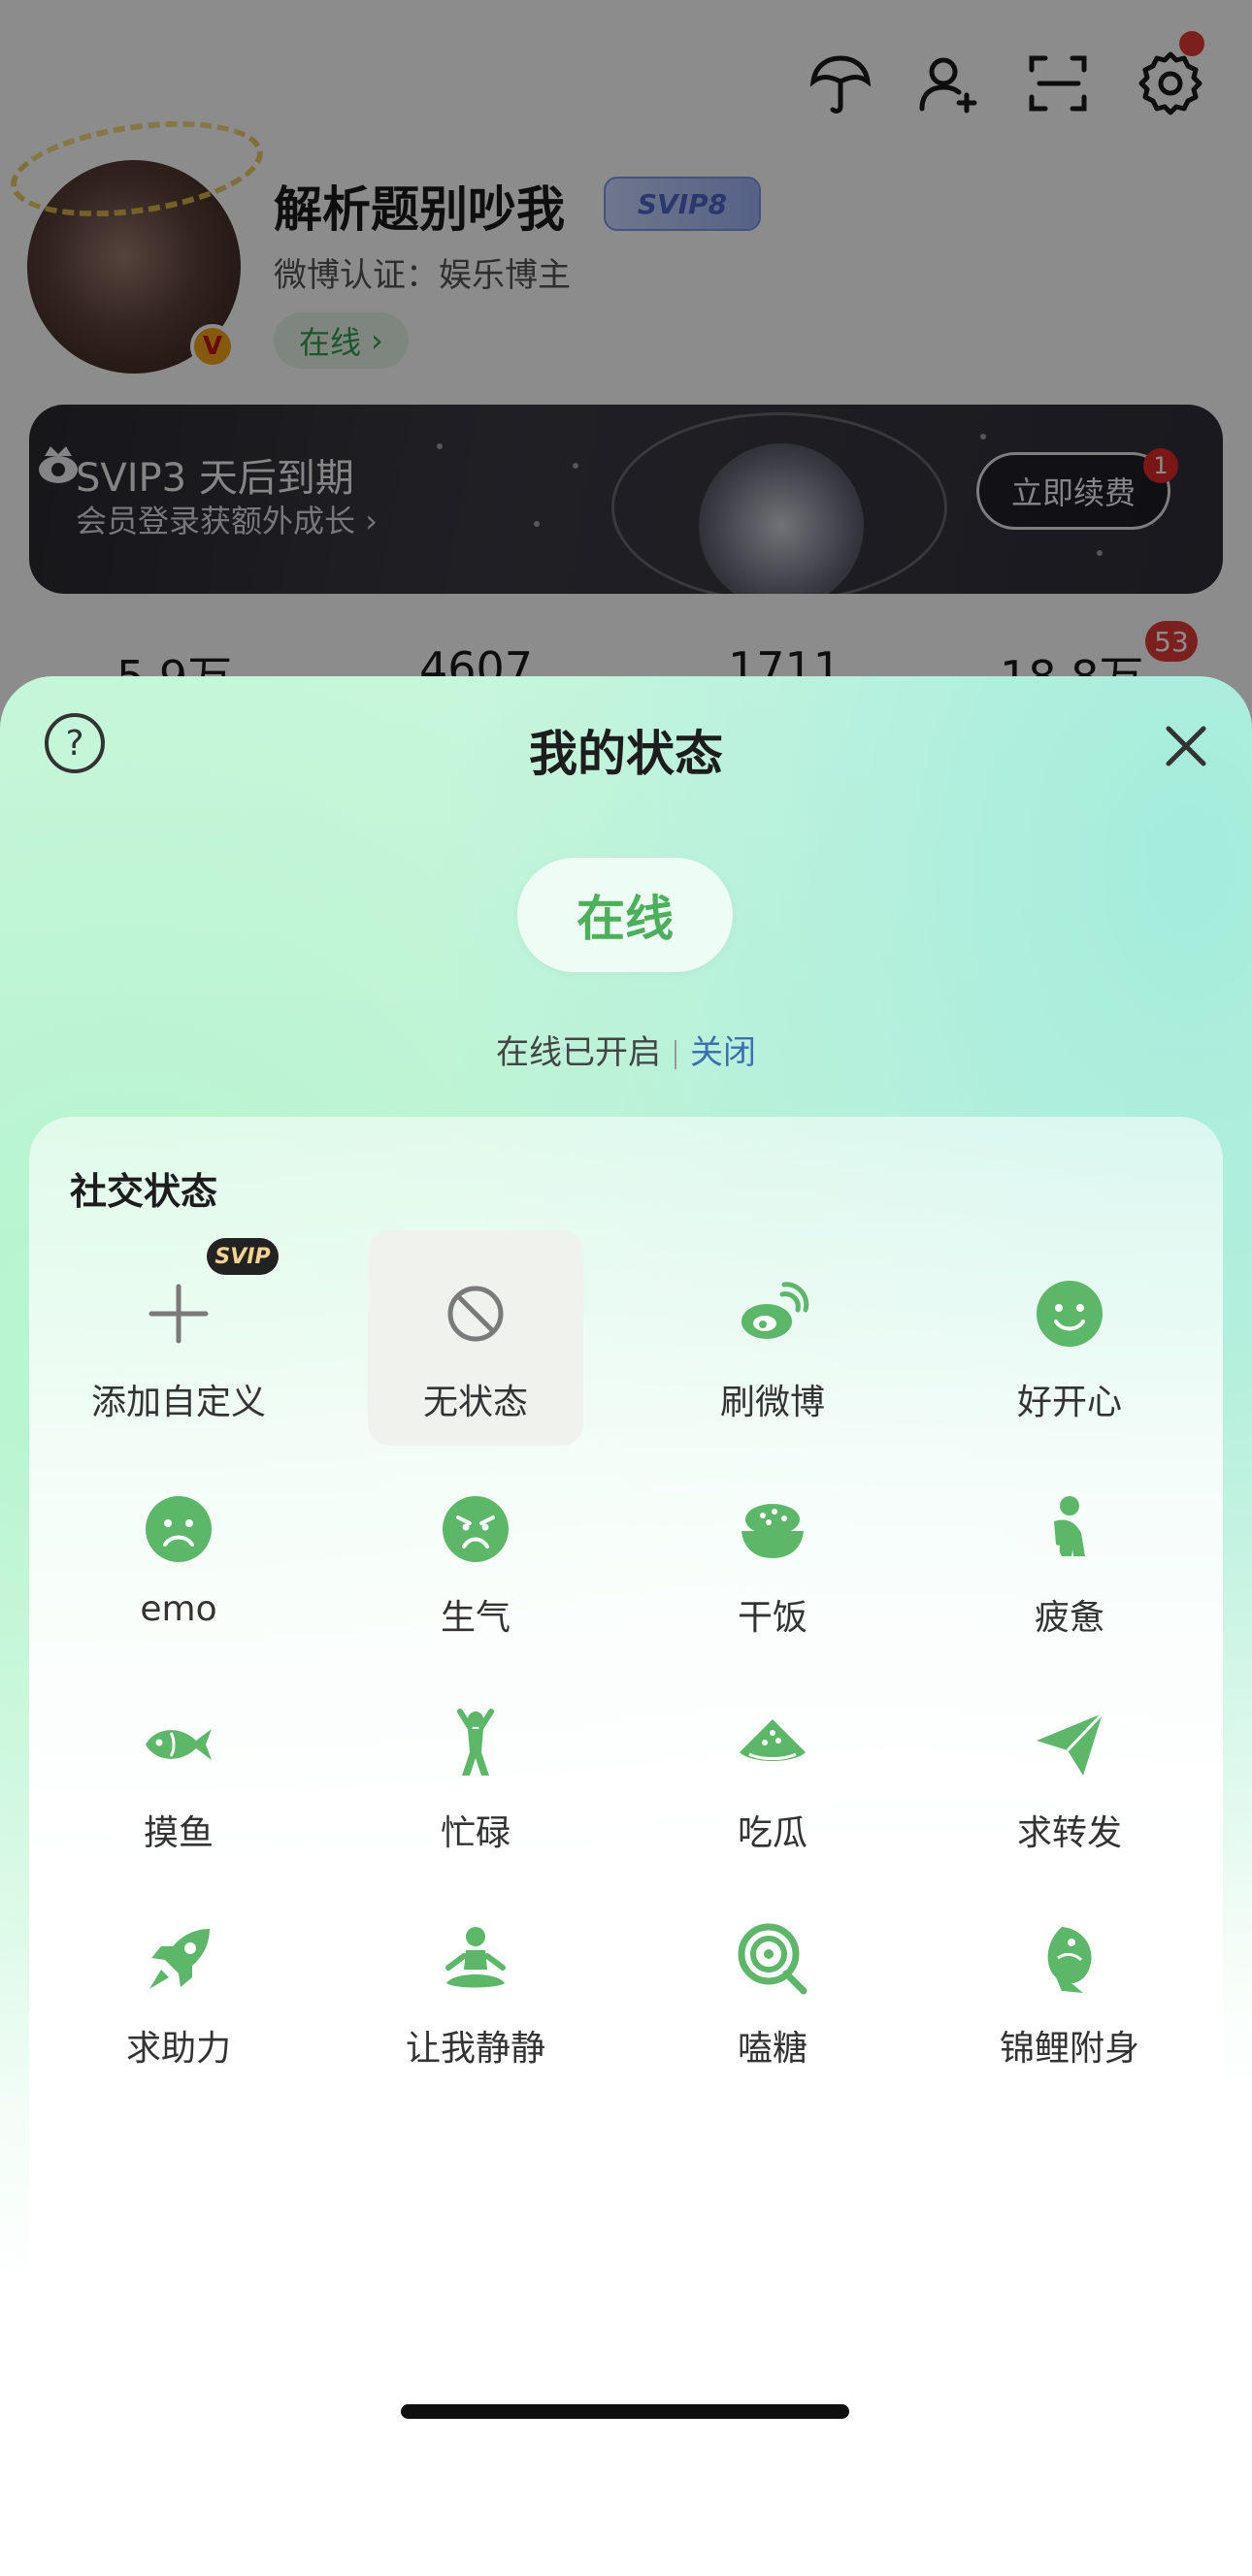 The image size is (1252, 2576). I want to click on status-item-happy: 好开心, so click(1069, 1338).